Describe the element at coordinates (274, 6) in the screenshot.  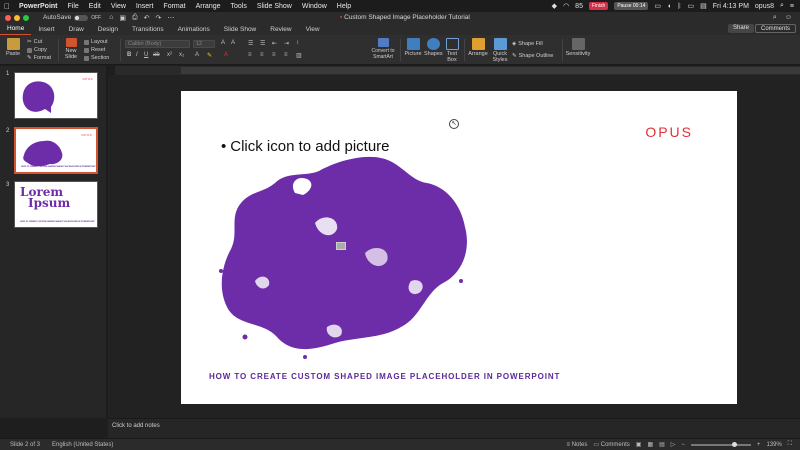
I see `menu-slide-show: Slide Show` at that location.